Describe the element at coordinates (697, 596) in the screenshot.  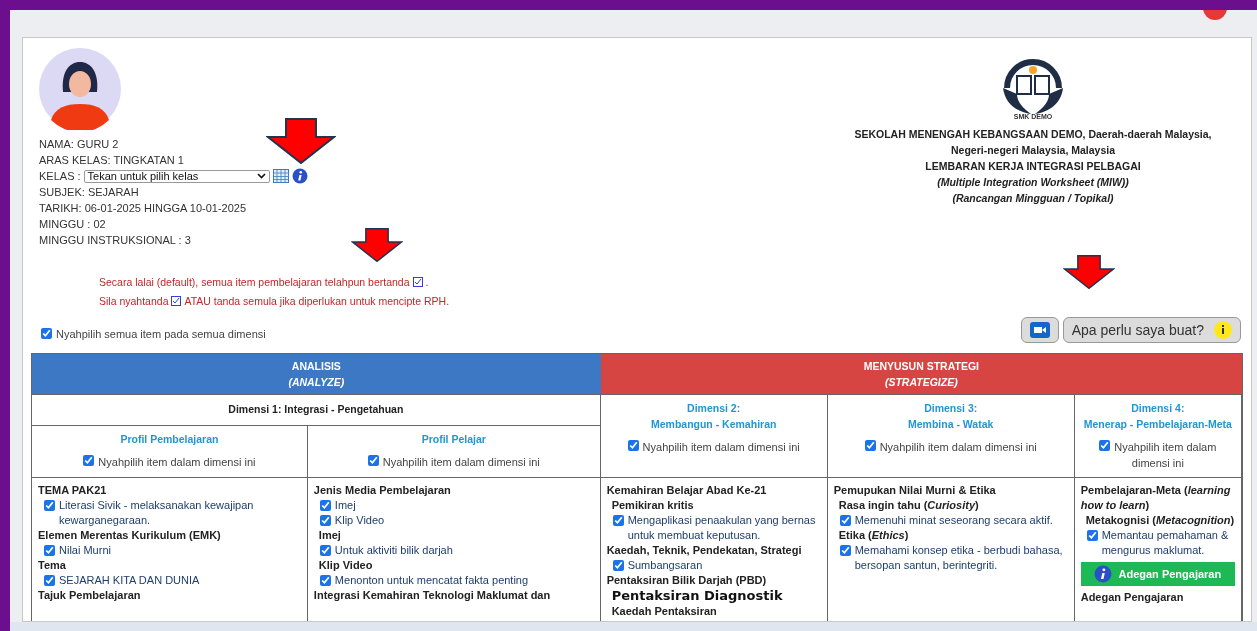
I see `item-heading: Pentaksiran Diagnostik` at that location.